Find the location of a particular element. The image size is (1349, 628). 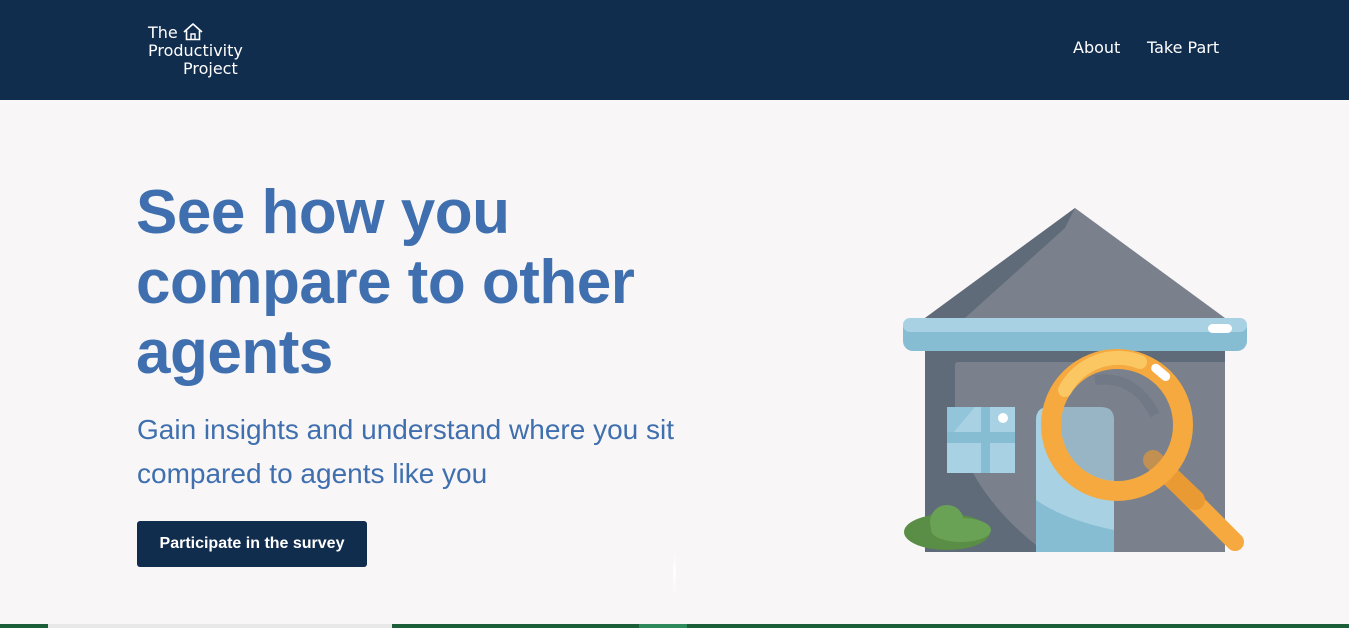

nav-take-part-link: Take Part is located at coordinates (1183, 47).